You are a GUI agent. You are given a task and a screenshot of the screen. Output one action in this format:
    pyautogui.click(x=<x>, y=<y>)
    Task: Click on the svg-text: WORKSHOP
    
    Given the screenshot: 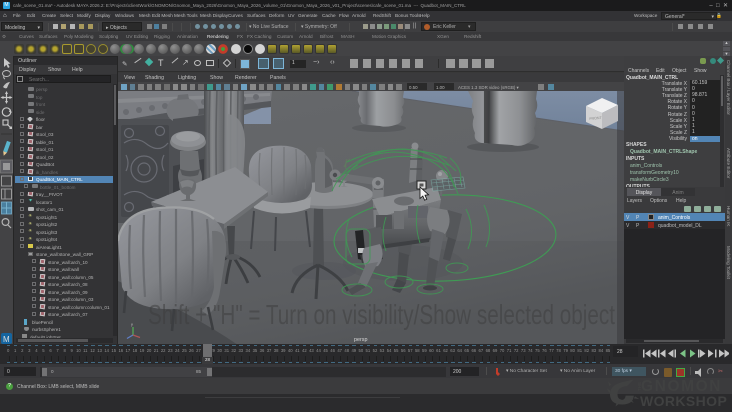 What is the action you would take?
    pyautogui.click(x=683, y=401)
    